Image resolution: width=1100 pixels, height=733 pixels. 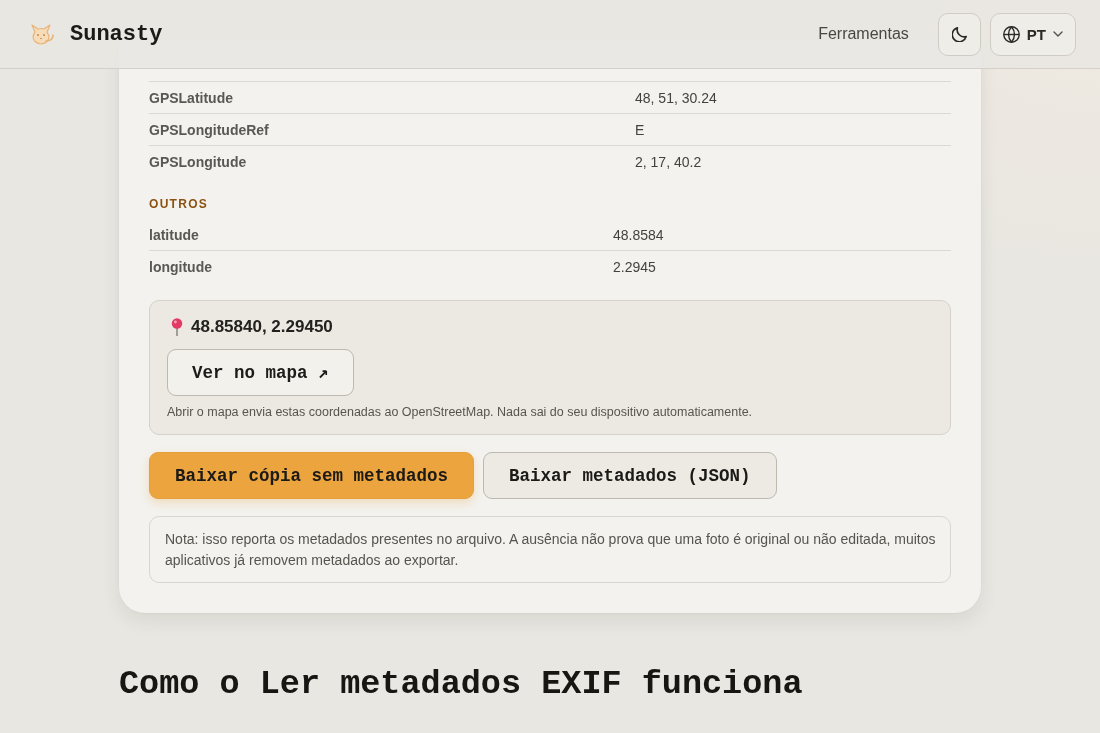 What do you see at coordinates (863, 34) in the screenshot?
I see `nav-link: Ferramentas` at bounding box center [863, 34].